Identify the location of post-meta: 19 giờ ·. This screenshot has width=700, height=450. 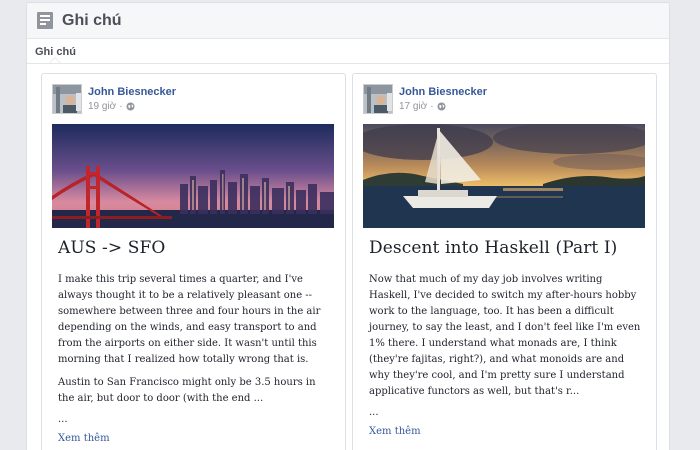
(111, 106).